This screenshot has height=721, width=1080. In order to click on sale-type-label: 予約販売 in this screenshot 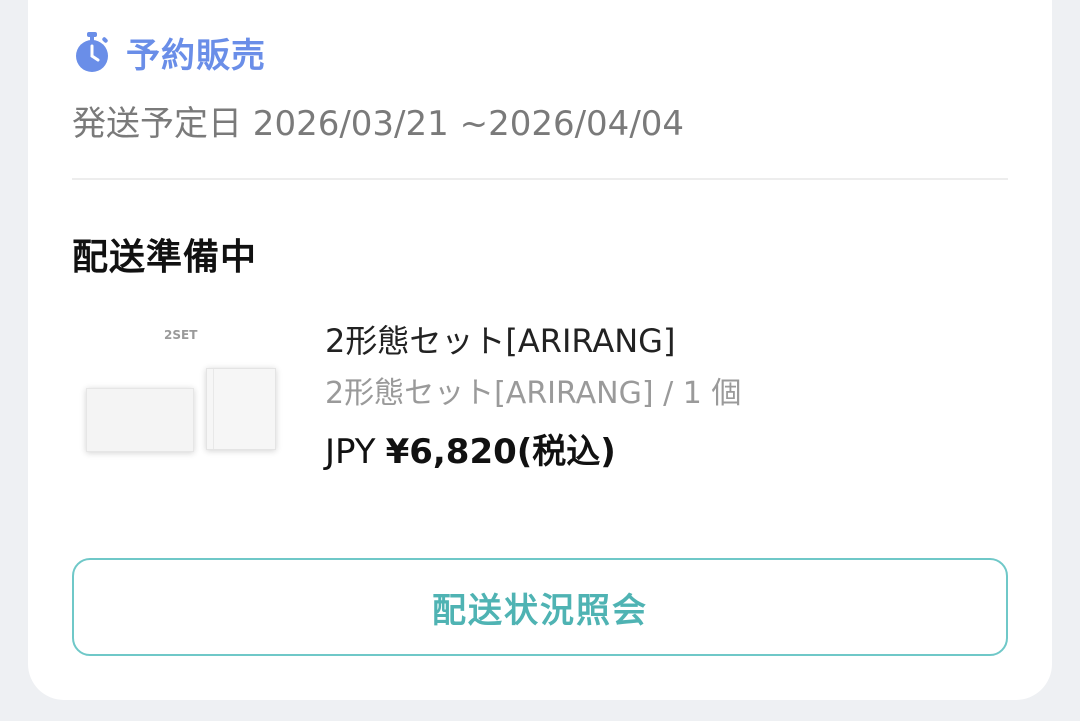, I will do `click(196, 55)`.